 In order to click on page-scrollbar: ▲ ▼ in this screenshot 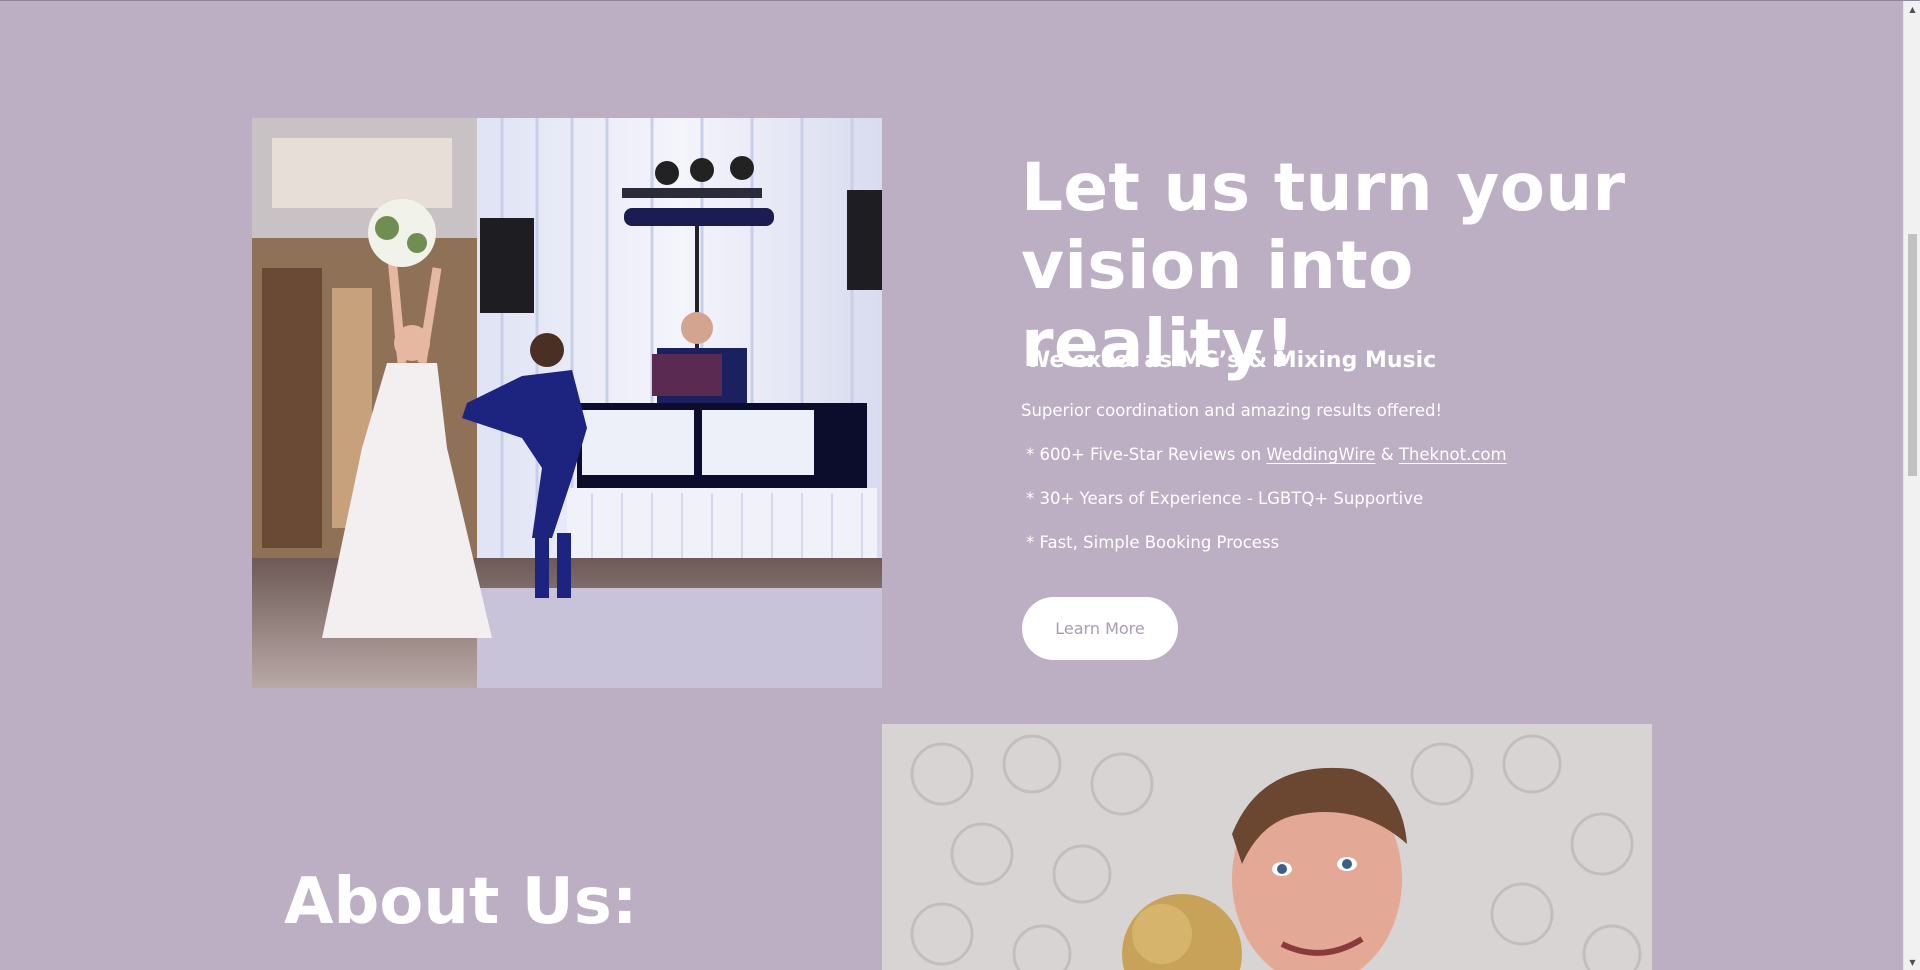, I will do `click(1911, 485)`.